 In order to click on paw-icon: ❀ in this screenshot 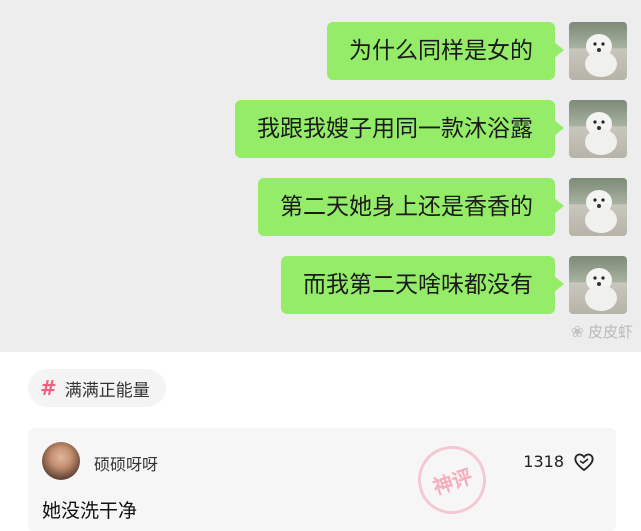, I will do `click(577, 331)`.